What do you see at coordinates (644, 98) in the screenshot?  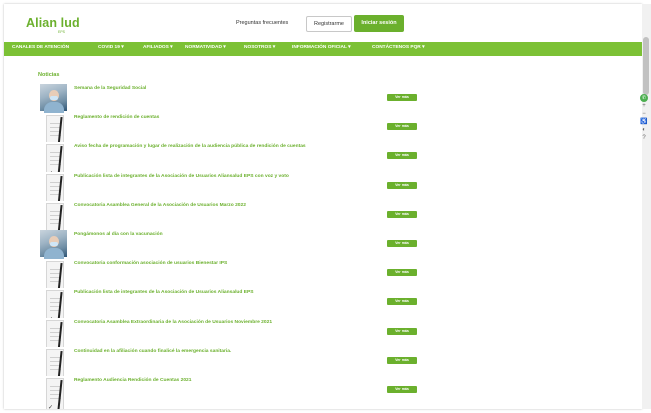 I see `whatsapp-icon: ✆` at bounding box center [644, 98].